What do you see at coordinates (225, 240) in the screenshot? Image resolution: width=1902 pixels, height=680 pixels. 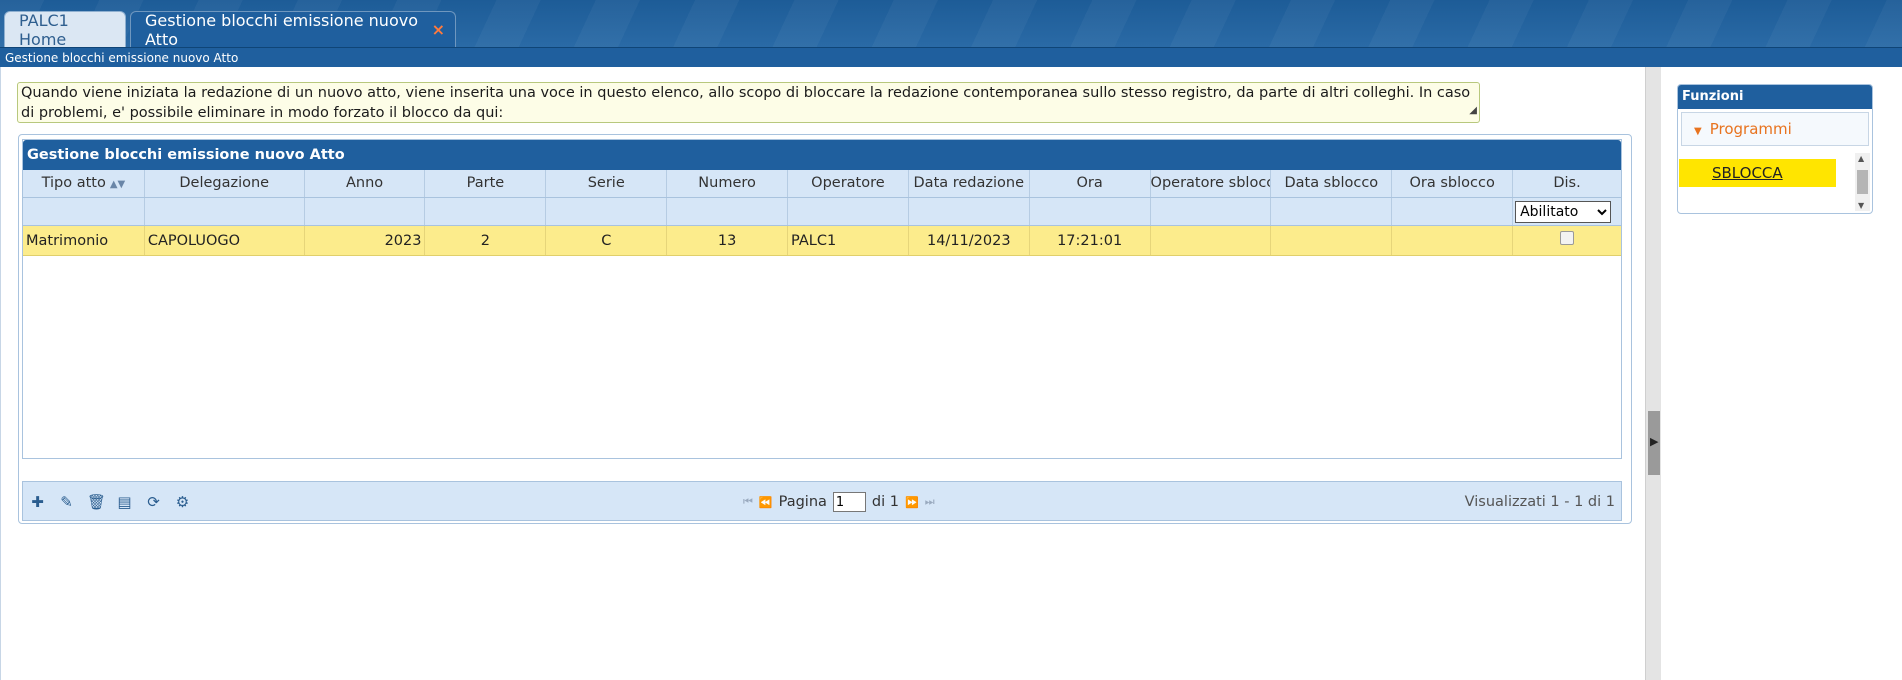 I see `cell-delegazione: CAPOLUOGO` at bounding box center [225, 240].